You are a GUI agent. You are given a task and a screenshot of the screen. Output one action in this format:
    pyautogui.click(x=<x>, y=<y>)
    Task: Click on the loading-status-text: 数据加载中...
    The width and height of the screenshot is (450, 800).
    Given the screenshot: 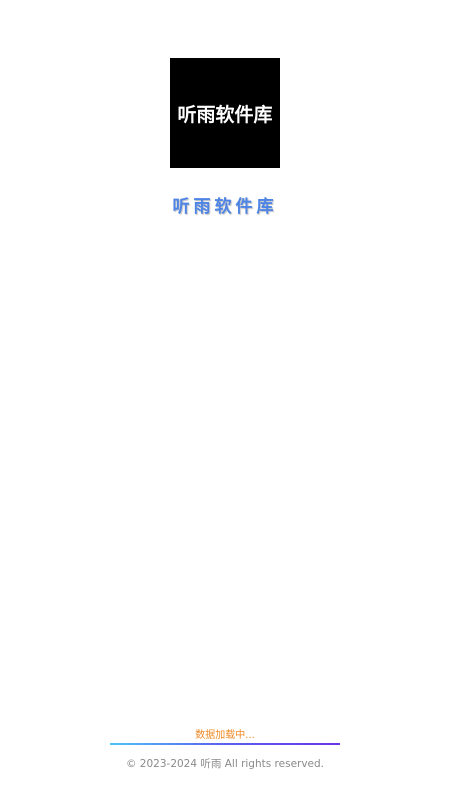 What is the action you would take?
    pyautogui.click(x=225, y=735)
    